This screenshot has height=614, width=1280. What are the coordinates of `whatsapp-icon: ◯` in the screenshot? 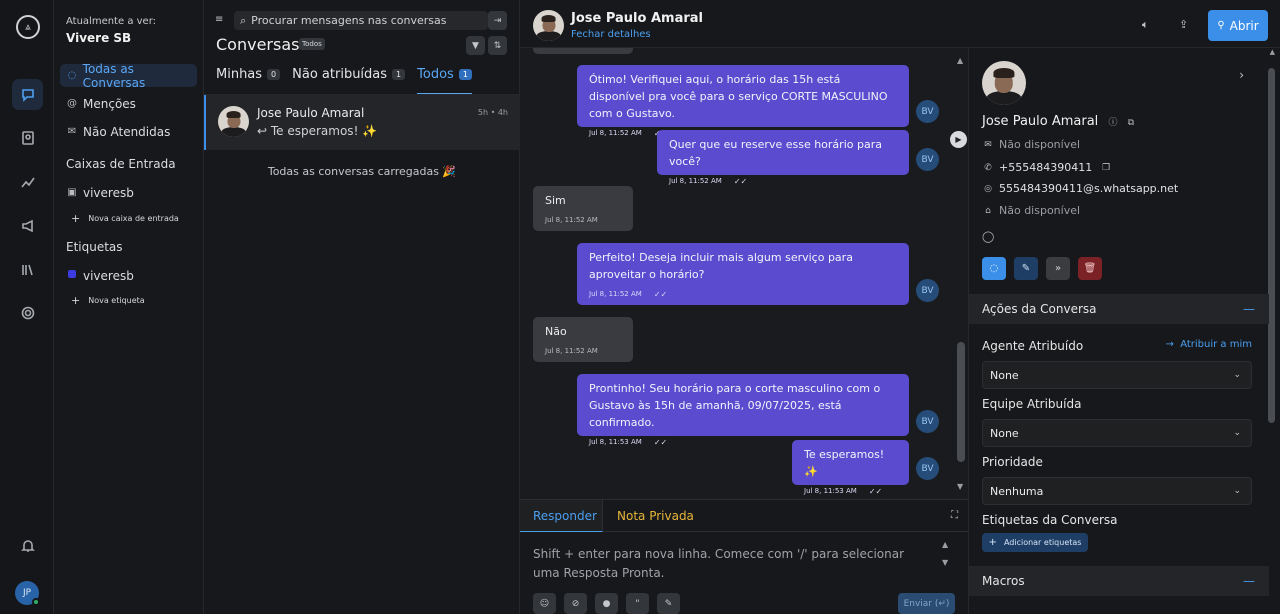 It's located at (988, 236).